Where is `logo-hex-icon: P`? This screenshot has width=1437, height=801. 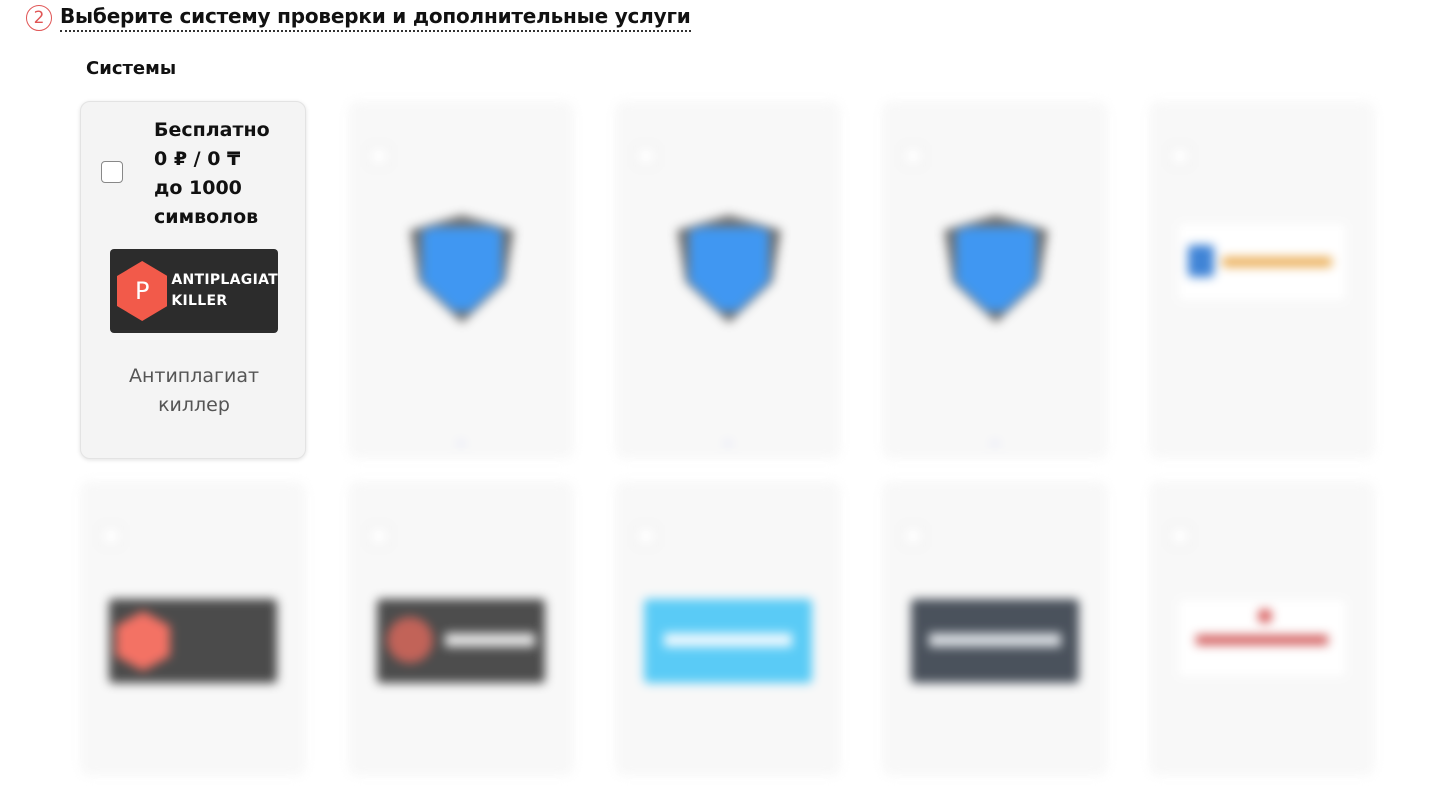
logo-hex-icon: P is located at coordinates (142, 291).